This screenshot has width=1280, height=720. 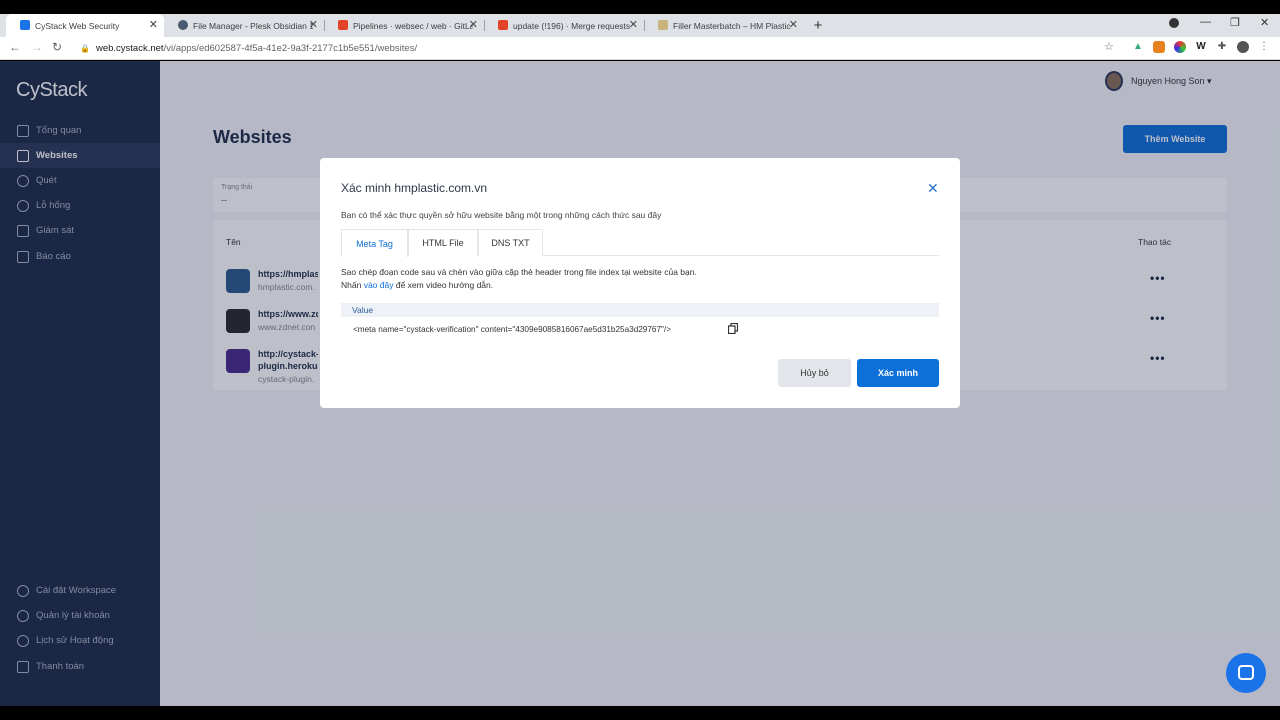 I want to click on browser-tab: Filler Masterbatch – HM Plastic ✕, so click(x=724, y=25).